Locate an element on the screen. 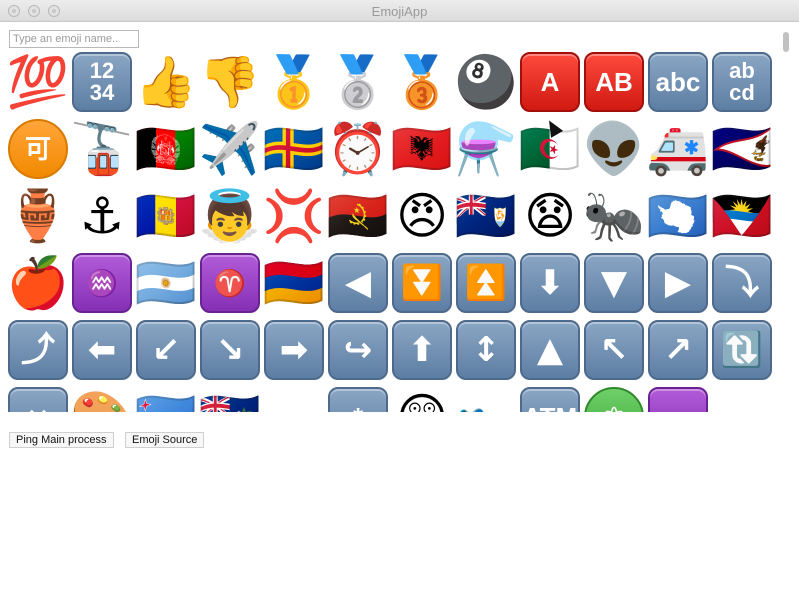 The height and width of the screenshot is (596, 799). emoji-glyph: 😲 is located at coordinates (422, 402).